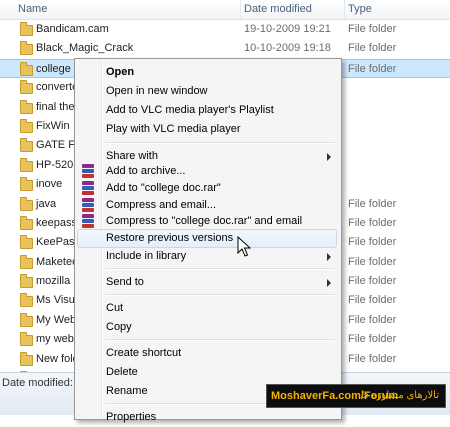 The width and height of the screenshot is (450, 427). I want to click on file-name: FixWin, so click(53, 125).